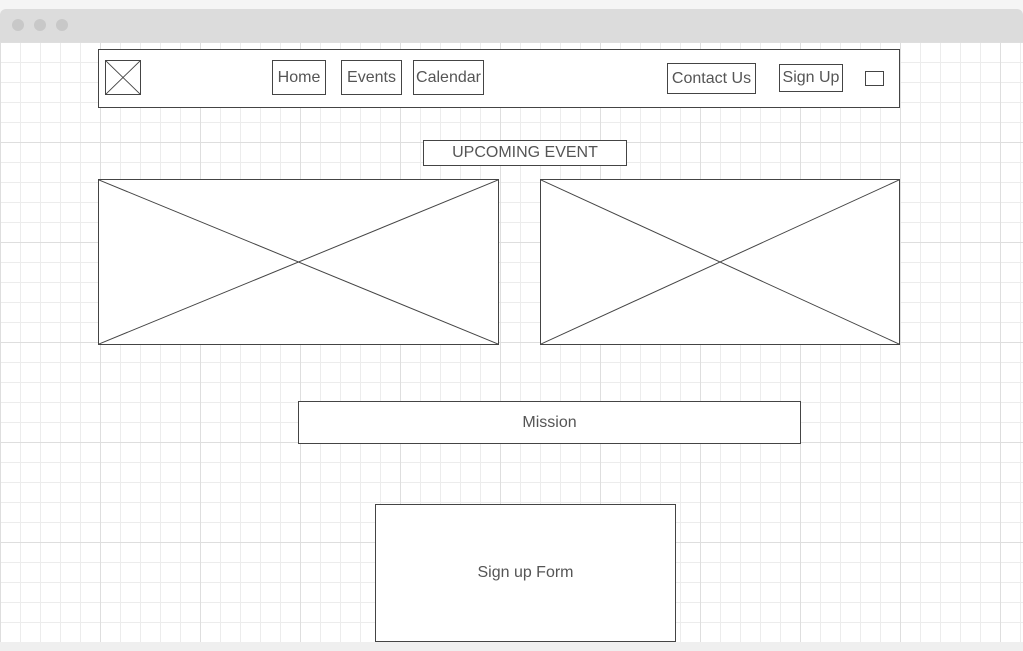 This screenshot has width=1023, height=651. I want to click on sign-up-button: Sign Up, so click(811, 78).